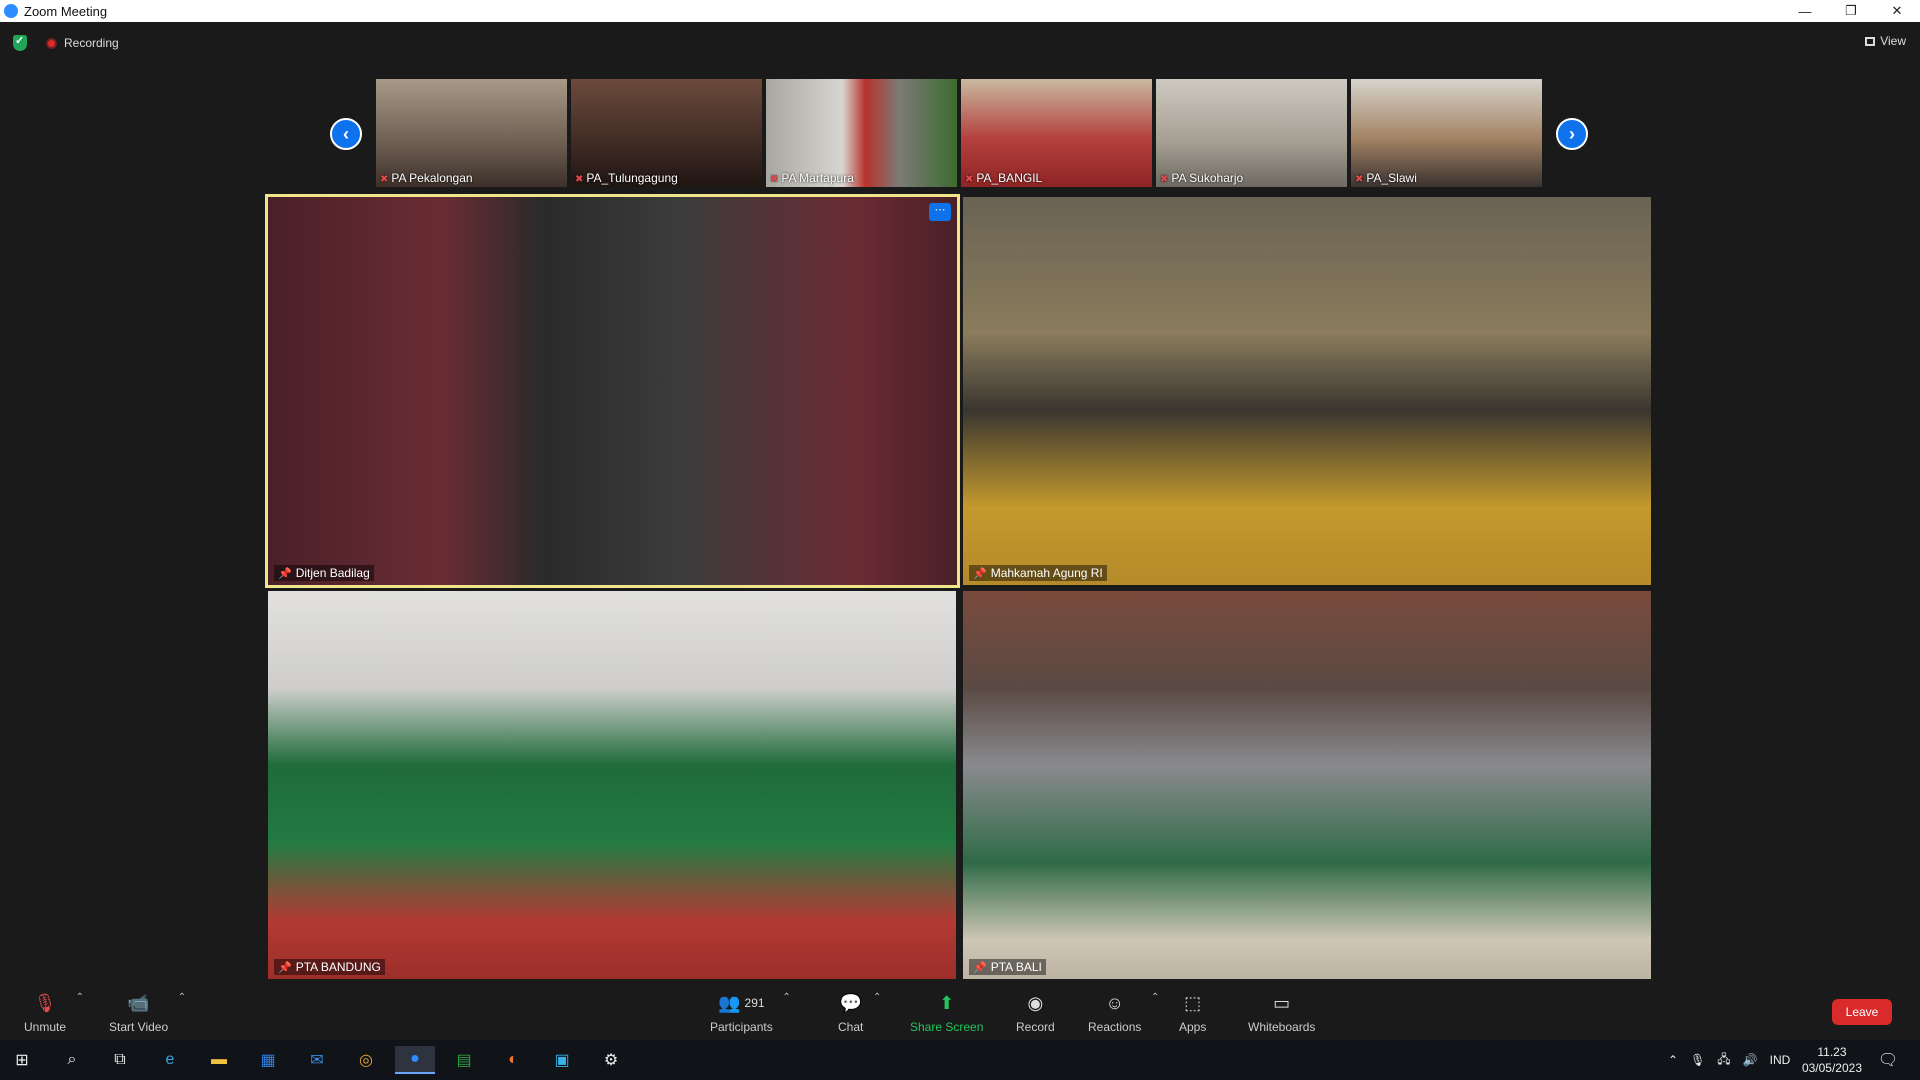  I want to click on window-title: Zoom Meeting, so click(66, 11).